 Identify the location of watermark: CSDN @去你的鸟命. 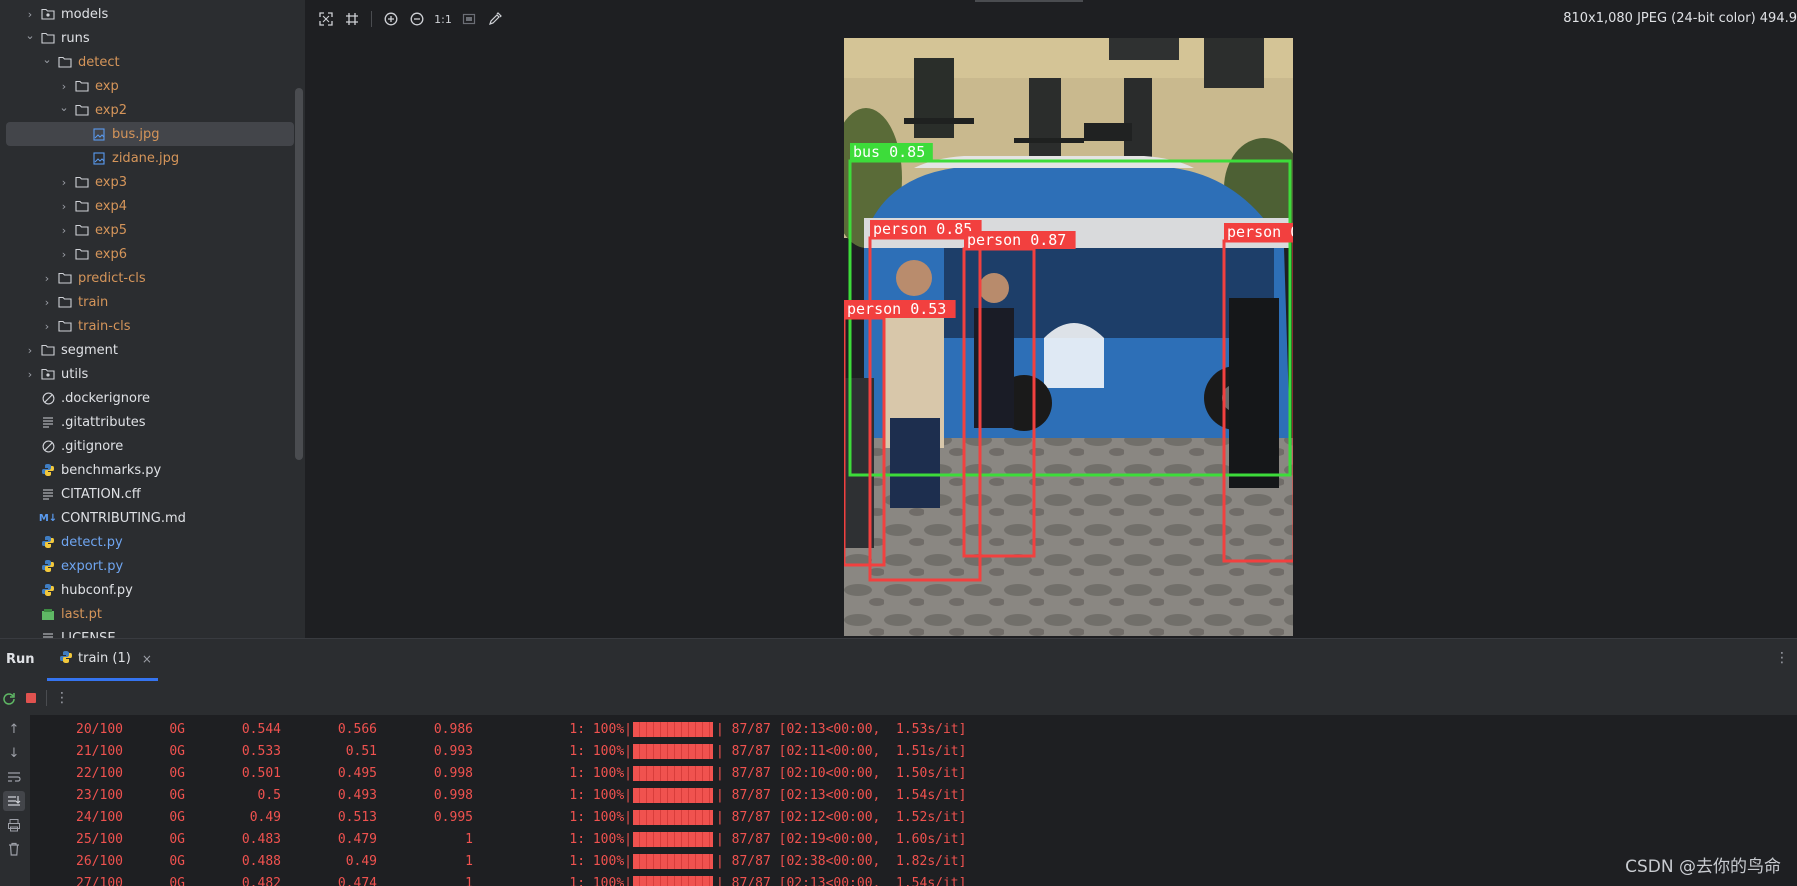
(1703, 867).